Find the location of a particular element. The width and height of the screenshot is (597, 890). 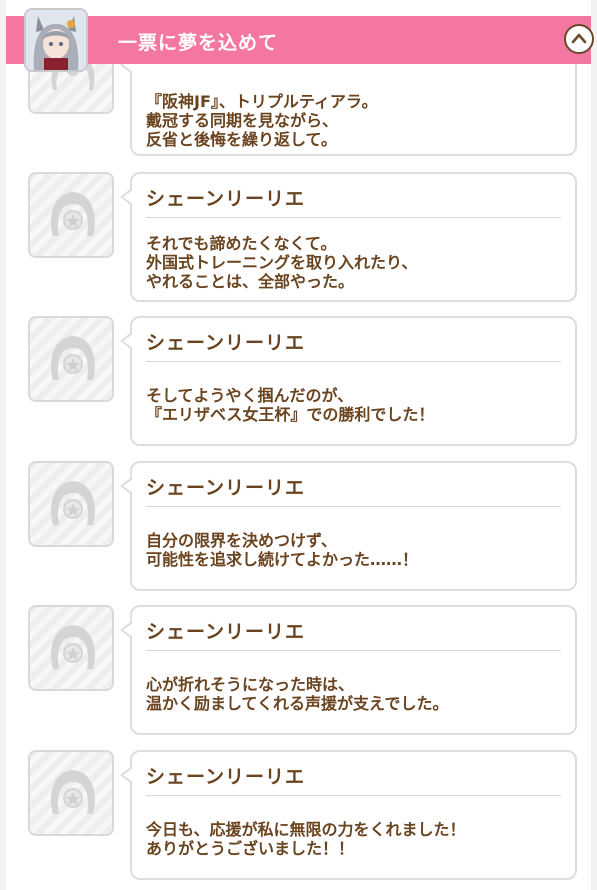

header-title: 一票に夢を込めて is located at coordinates (198, 43).